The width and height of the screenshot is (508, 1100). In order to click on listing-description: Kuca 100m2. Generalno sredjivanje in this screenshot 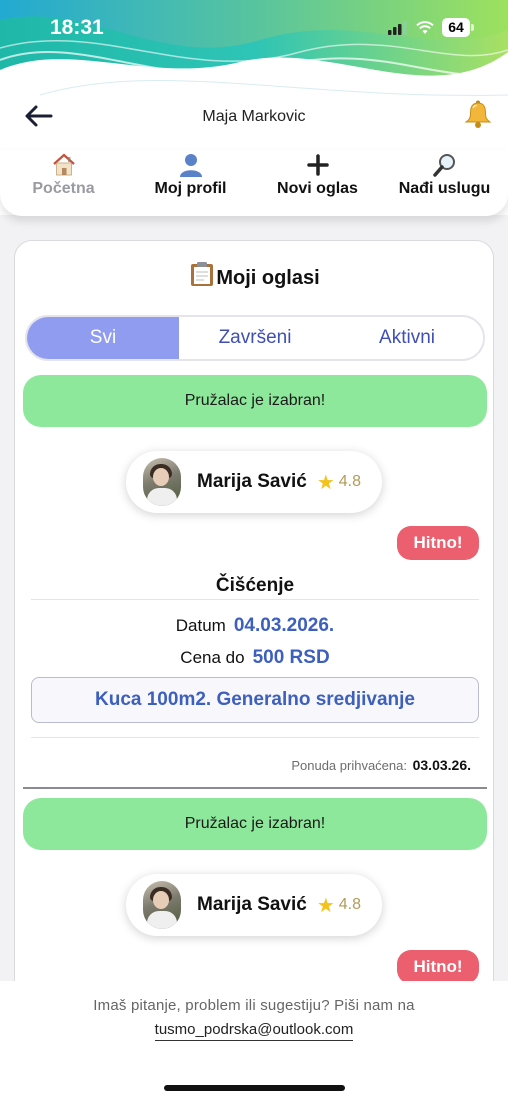, I will do `click(255, 700)`.